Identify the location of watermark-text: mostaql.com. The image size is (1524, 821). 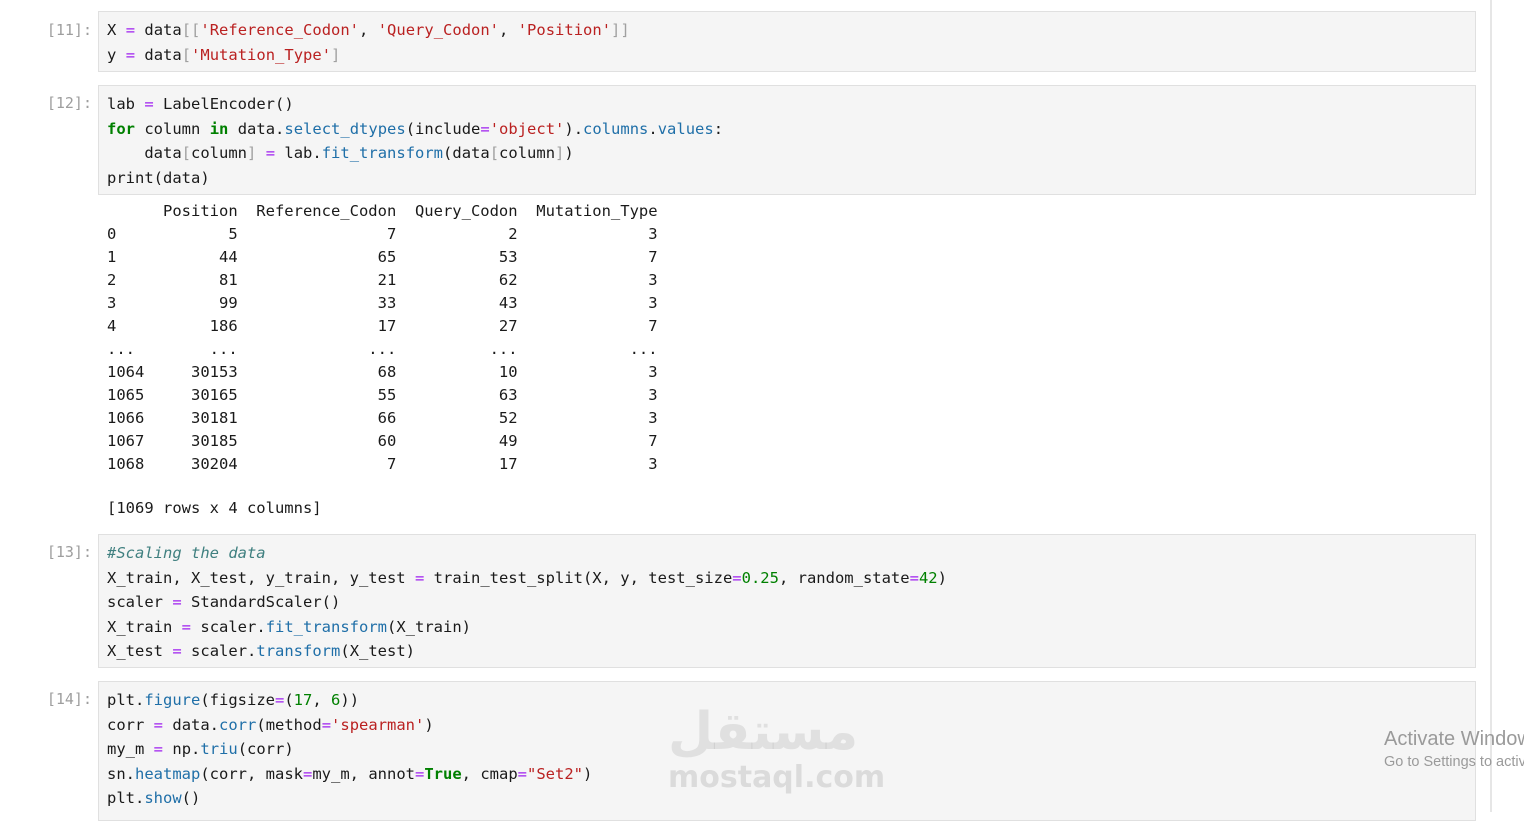
(777, 777).